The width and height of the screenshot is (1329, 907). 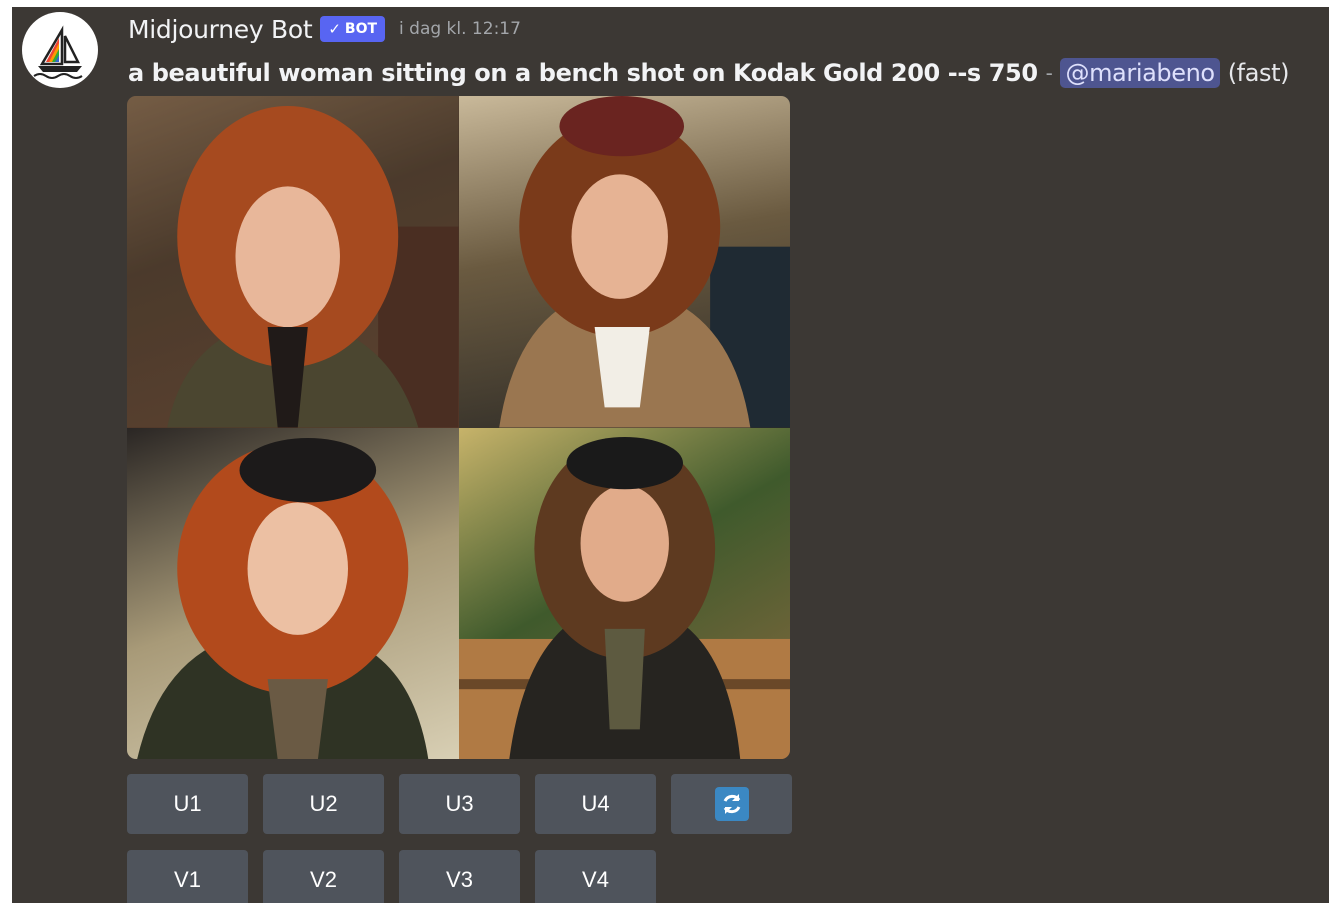 I want to click on midjourney-sailboat-icon, so click(x=58, y=52).